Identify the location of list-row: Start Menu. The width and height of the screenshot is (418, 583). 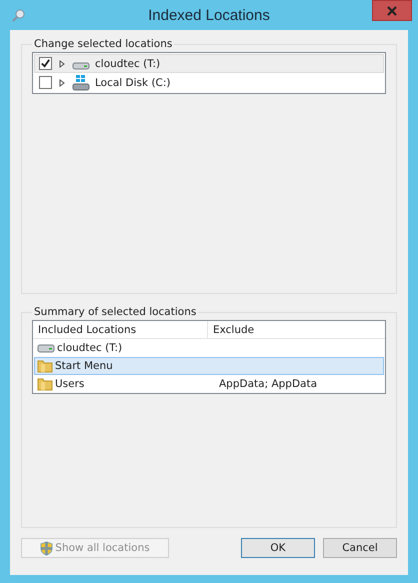
(209, 366).